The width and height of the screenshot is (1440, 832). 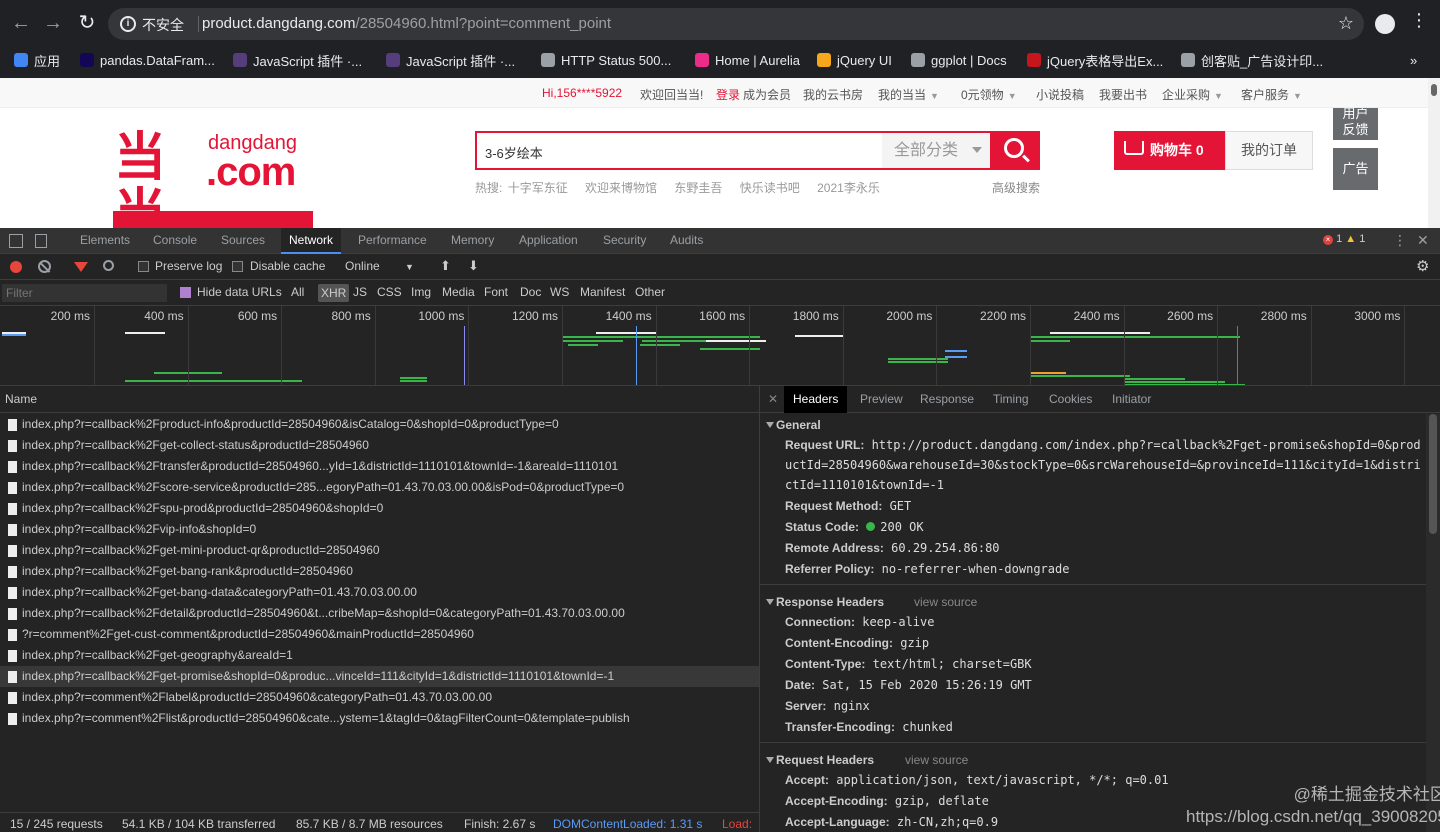 I want to click on disable-cache-checkbox, so click(x=237, y=266).